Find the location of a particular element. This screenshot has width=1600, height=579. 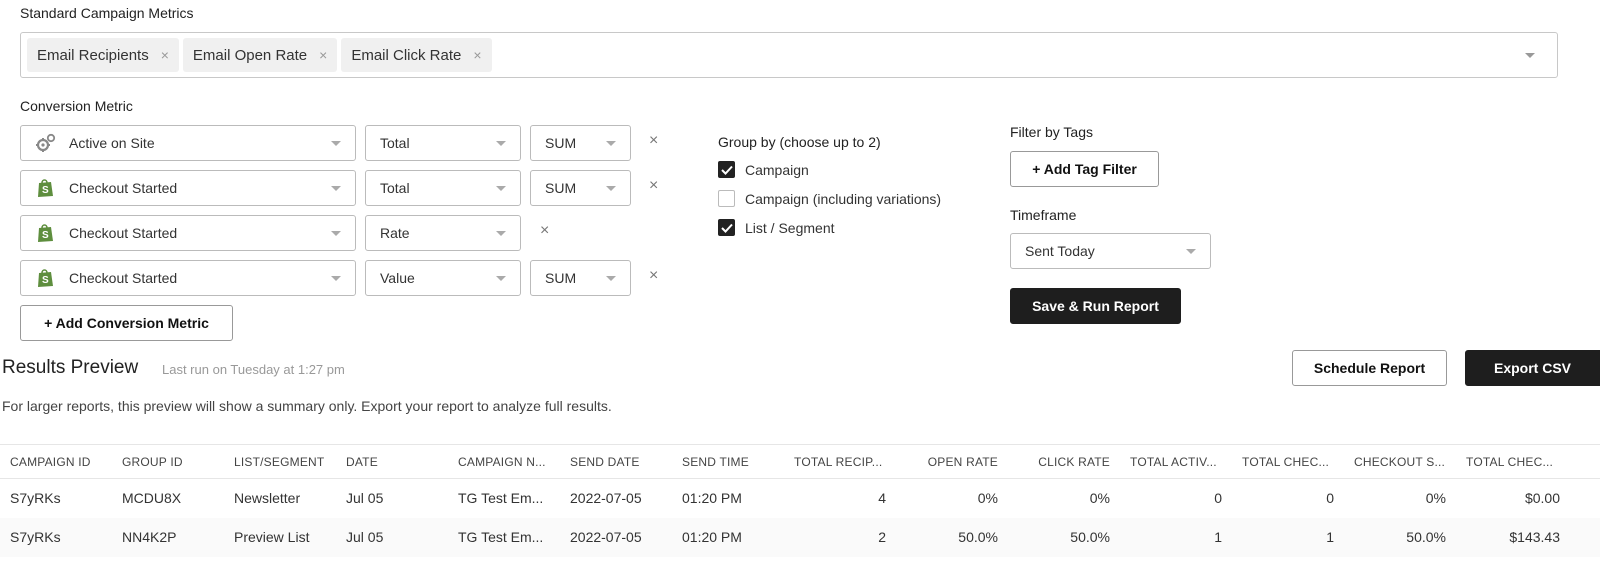

agg-value: SUM is located at coordinates (561, 278).